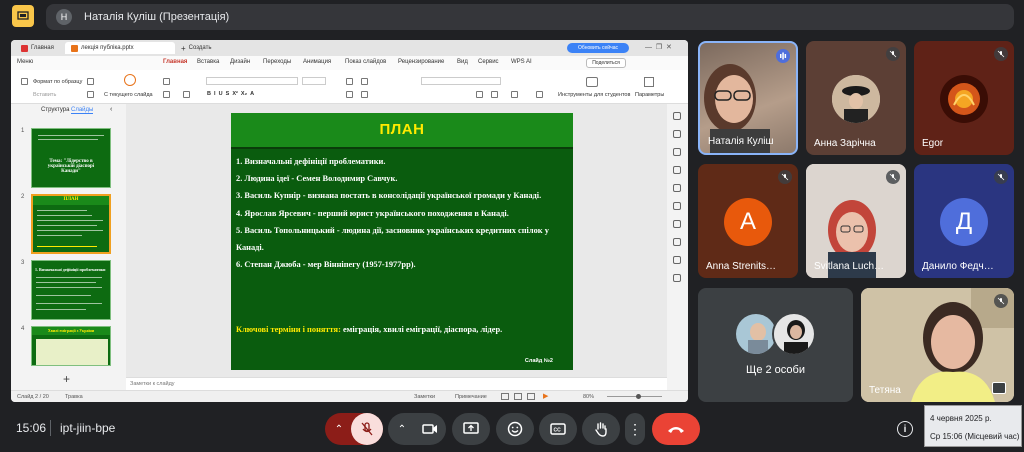 The image size is (1024, 452). I want to click on slides-panel-header: Структура Слайды ‹, so click(67, 110).